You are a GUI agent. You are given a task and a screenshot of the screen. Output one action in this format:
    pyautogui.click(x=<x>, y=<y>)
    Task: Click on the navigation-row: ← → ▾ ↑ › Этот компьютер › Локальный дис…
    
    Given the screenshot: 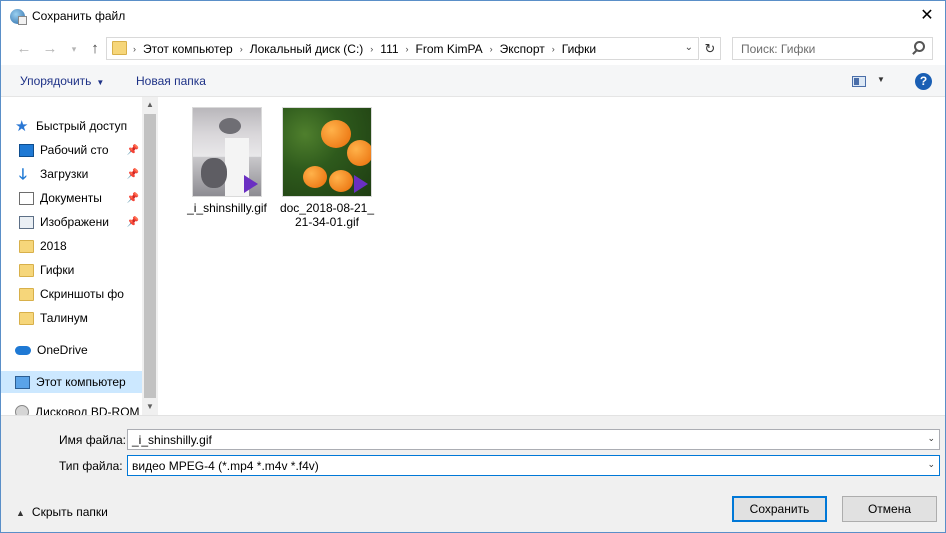 What is the action you would take?
    pyautogui.click(x=473, y=49)
    